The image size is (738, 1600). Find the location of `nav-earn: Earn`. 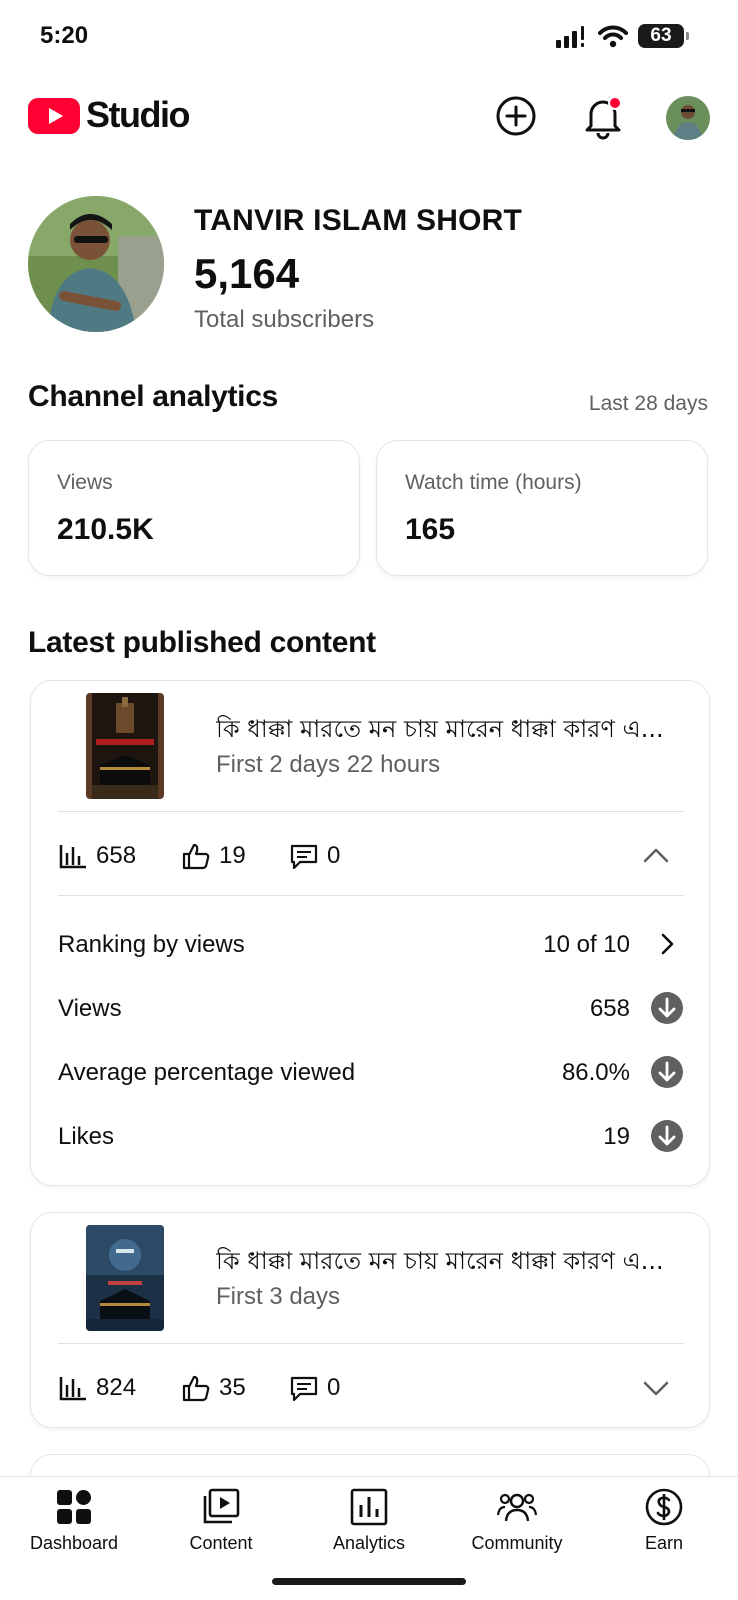

nav-earn: Earn is located at coordinates (664, 1527).